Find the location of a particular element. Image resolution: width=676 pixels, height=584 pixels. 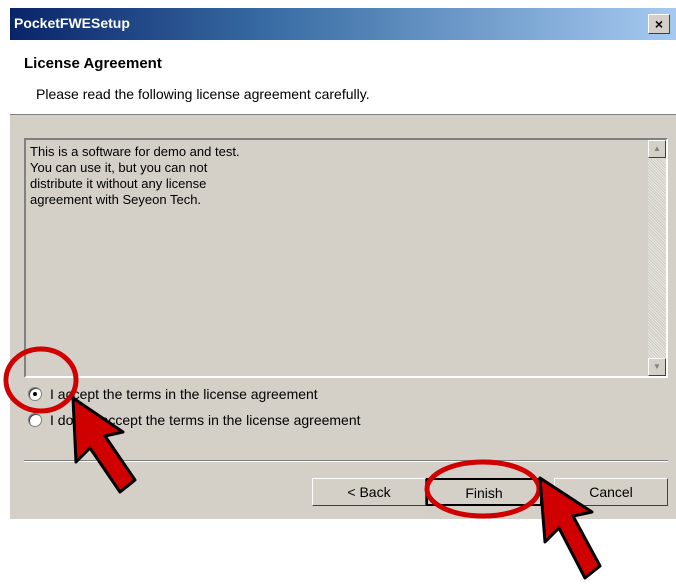

close-button: × is located at coordinates (659, 24).